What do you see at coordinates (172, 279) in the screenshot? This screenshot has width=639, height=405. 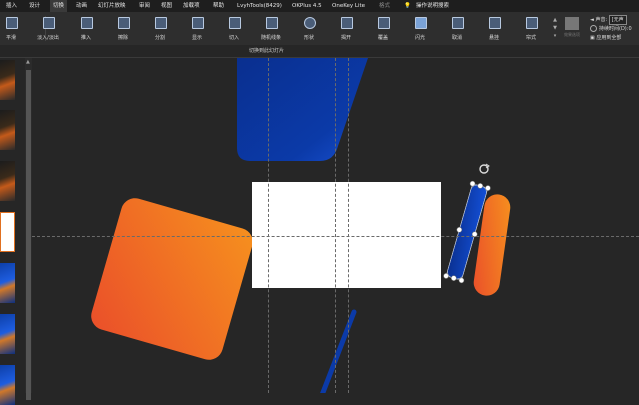 I see `orange-square-shape` at bounding box center [172, 279].